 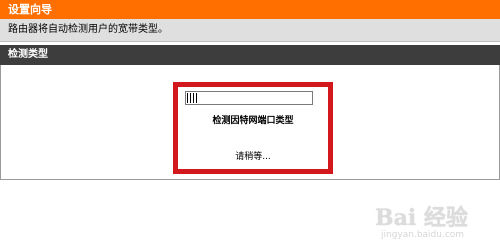 I want to click on red-highlight-box, so click(x=253, y=128).